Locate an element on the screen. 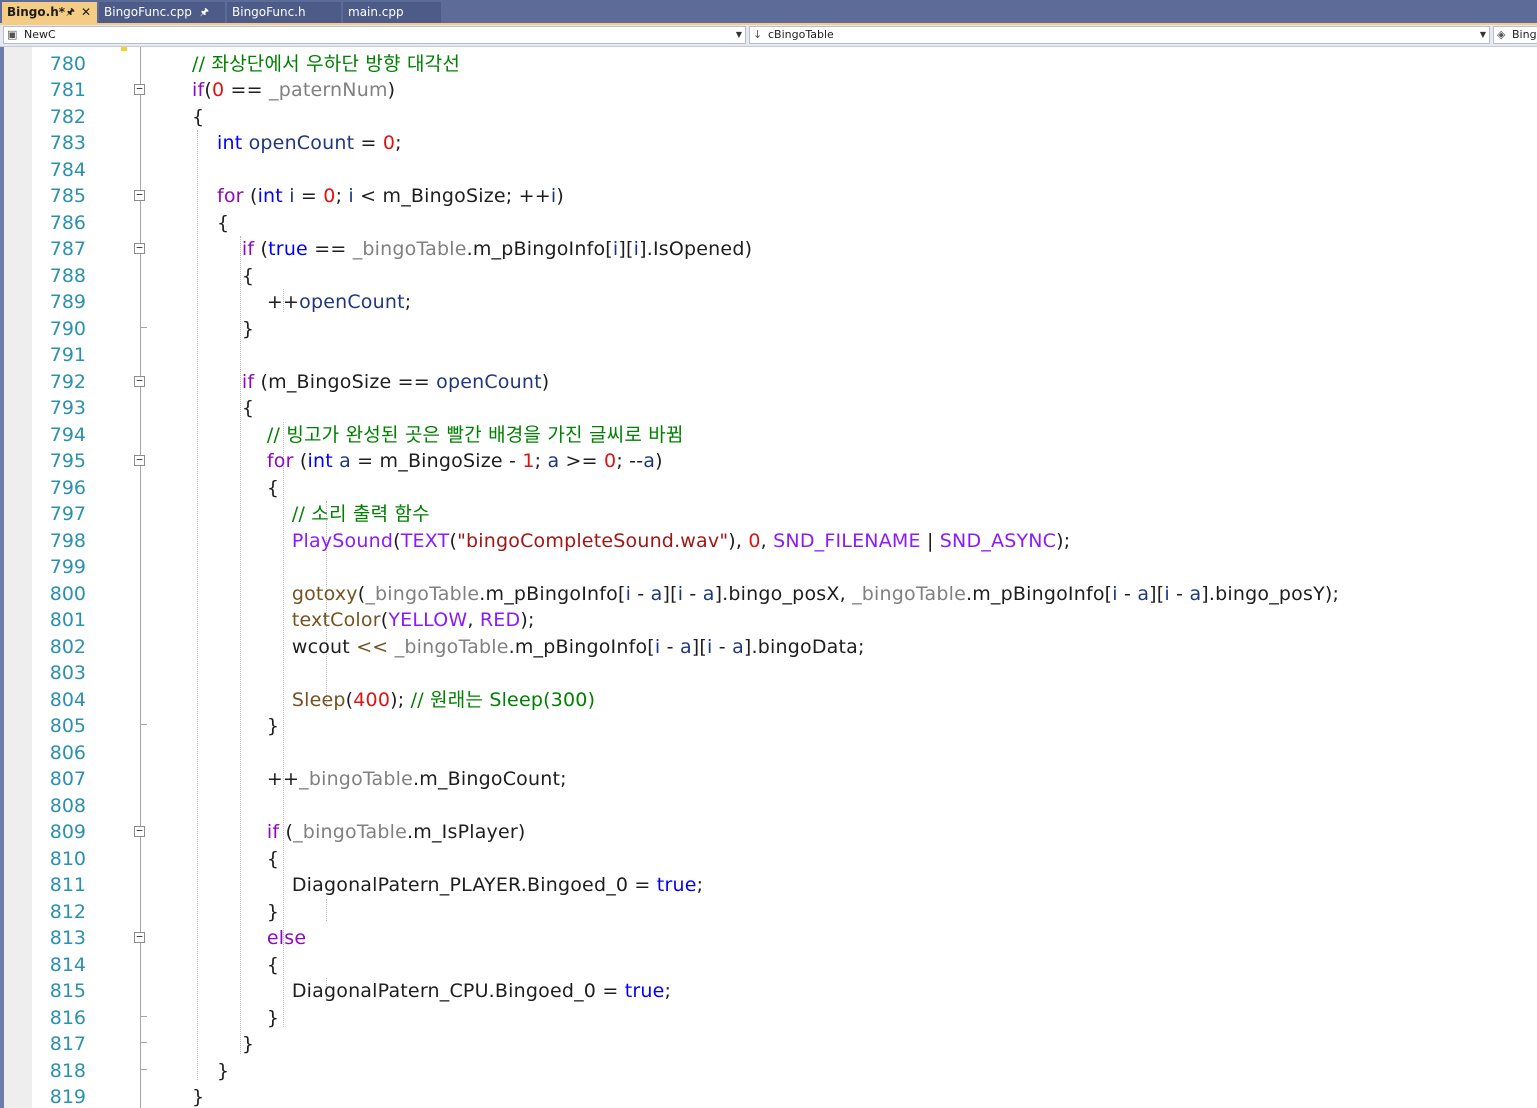  close-icon: ✕ is located at coordinates (86, 12).